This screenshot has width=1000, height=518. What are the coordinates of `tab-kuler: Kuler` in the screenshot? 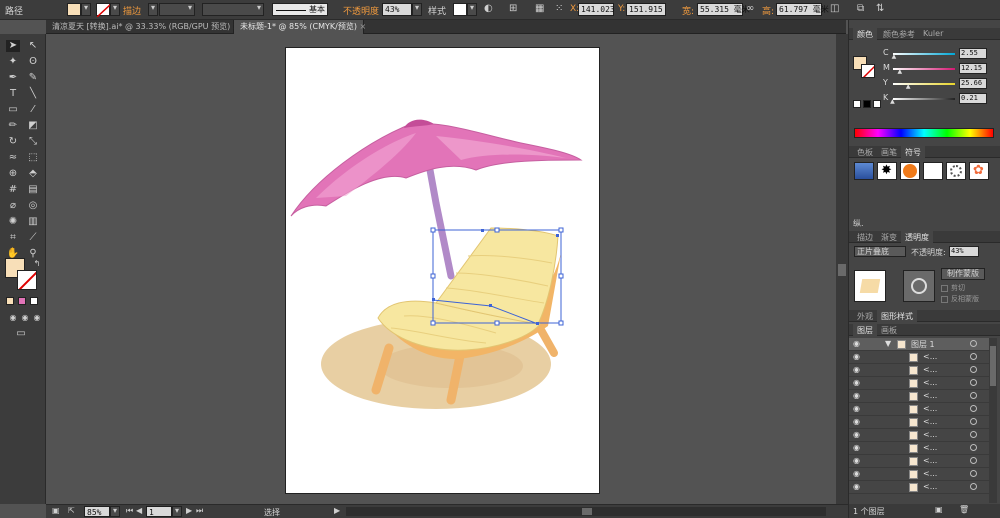 It's located at (933, 34).